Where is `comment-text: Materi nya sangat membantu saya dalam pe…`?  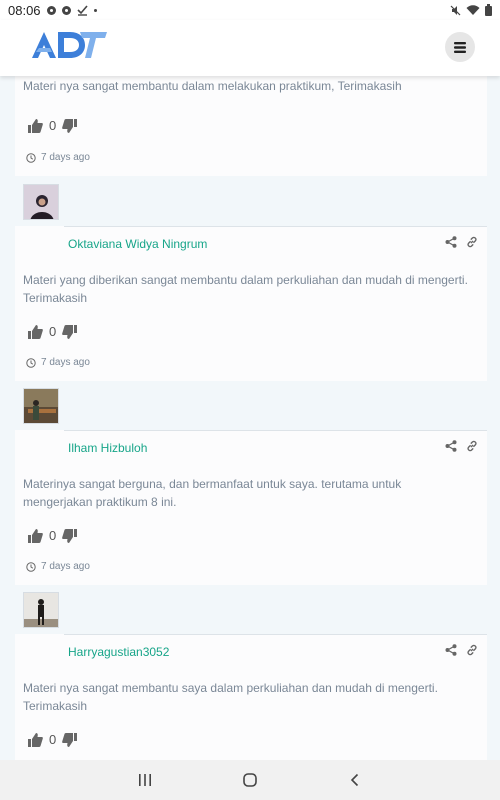
comment-text: Materi nya sangat membantu saya dalam pe… is located at coordinates (230, 697).